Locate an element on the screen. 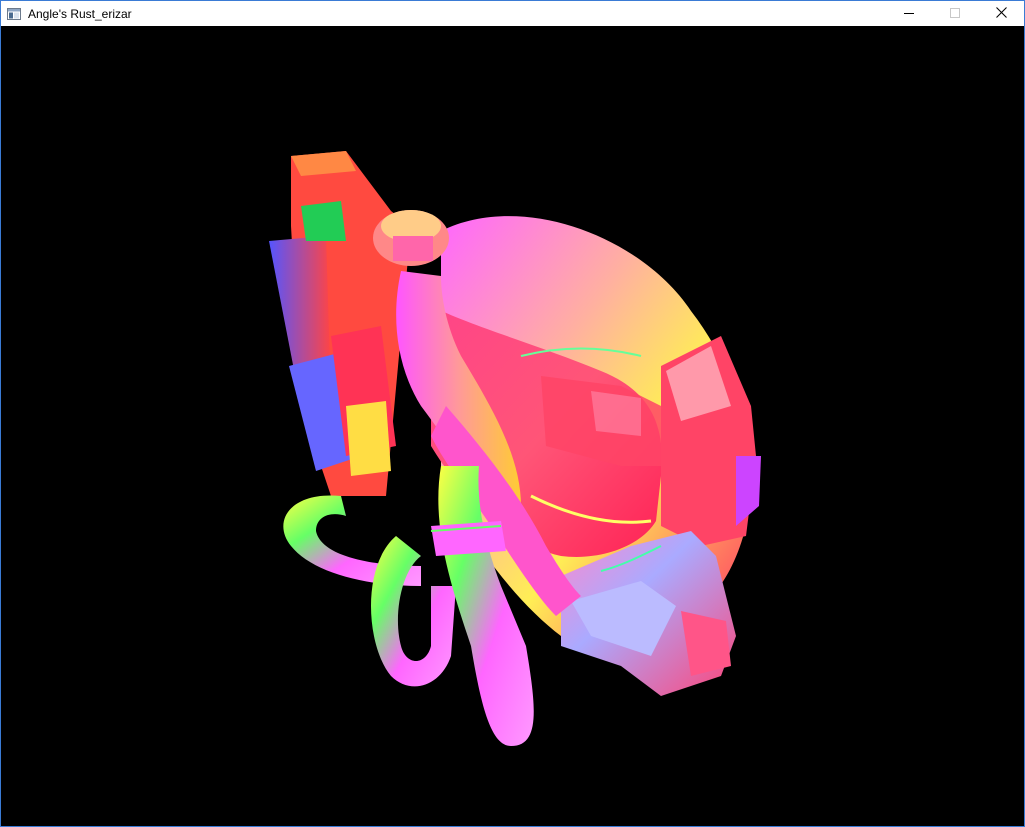 Image resolution: width=1025 pixels, height=827 pixels. window-controls is located at coordinates (955, 13).